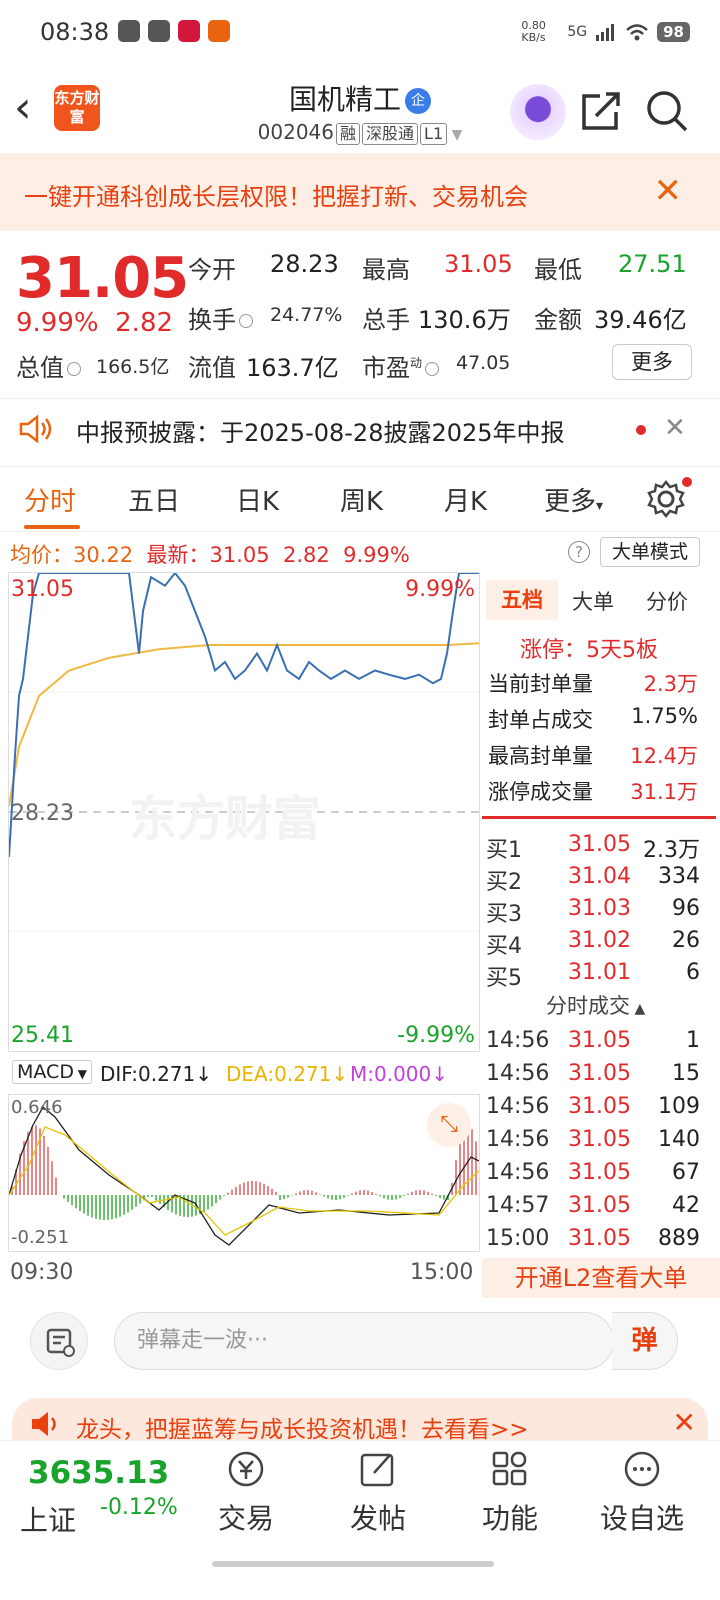 This screenshot has width=720, height=1600. I want to click on dif-line, so click(244, 1175).